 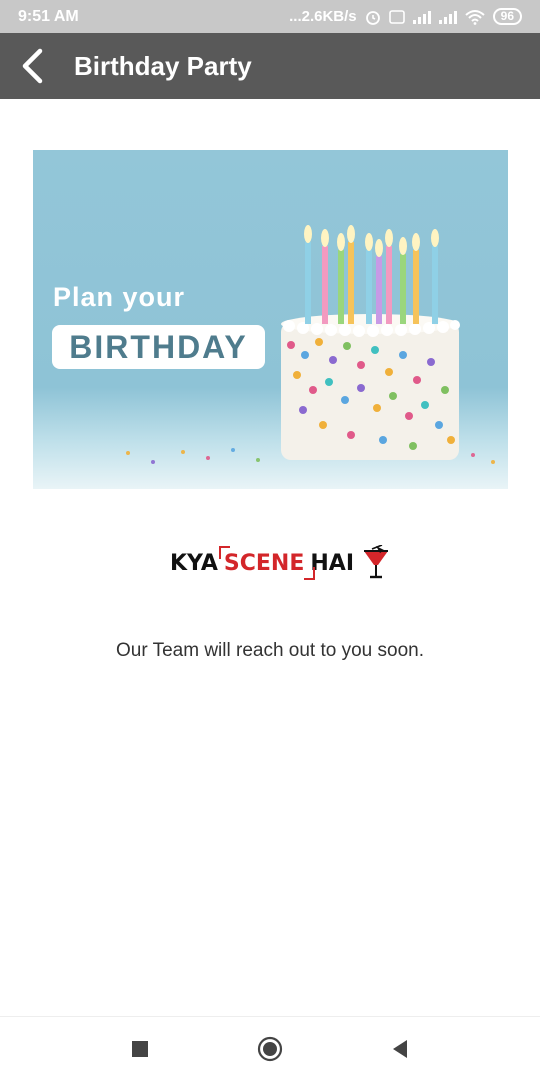 What do you see at coordinates (376, 562) in the screenshot?
I see `cocktail-glass-icon` at bounding box center [376, 562].